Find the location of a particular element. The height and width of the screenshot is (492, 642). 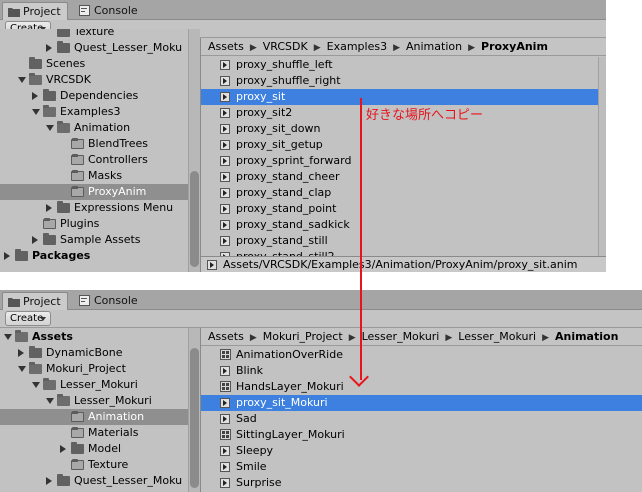

tree-item: BlendTrees is located at coordinates (94, 144).